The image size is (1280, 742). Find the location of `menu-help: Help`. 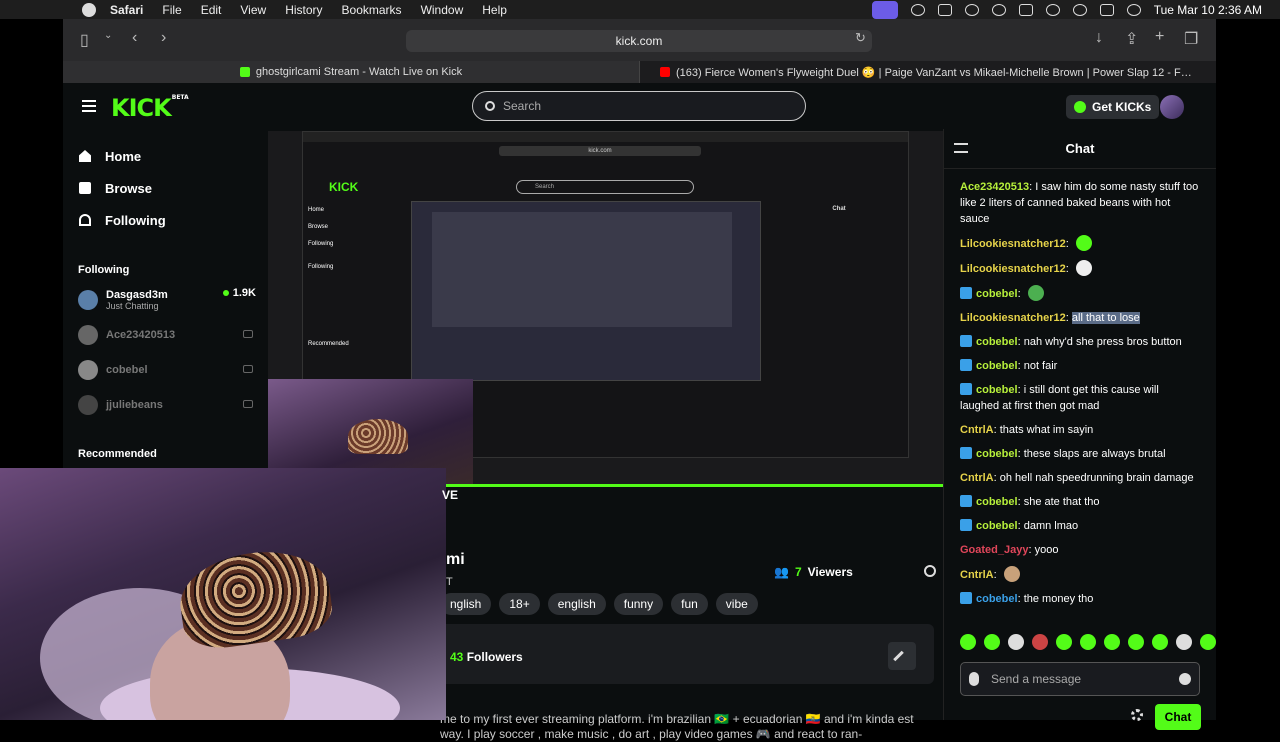

menu-help: Help is located at coordinates (494, 10).